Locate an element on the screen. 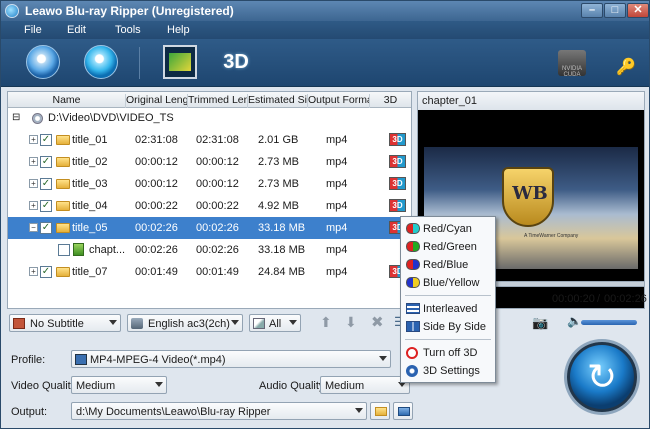 Image resolution: width=650 pixels, height=429 pixels. add-blu-ray-button is located at coordinates (43, 62).